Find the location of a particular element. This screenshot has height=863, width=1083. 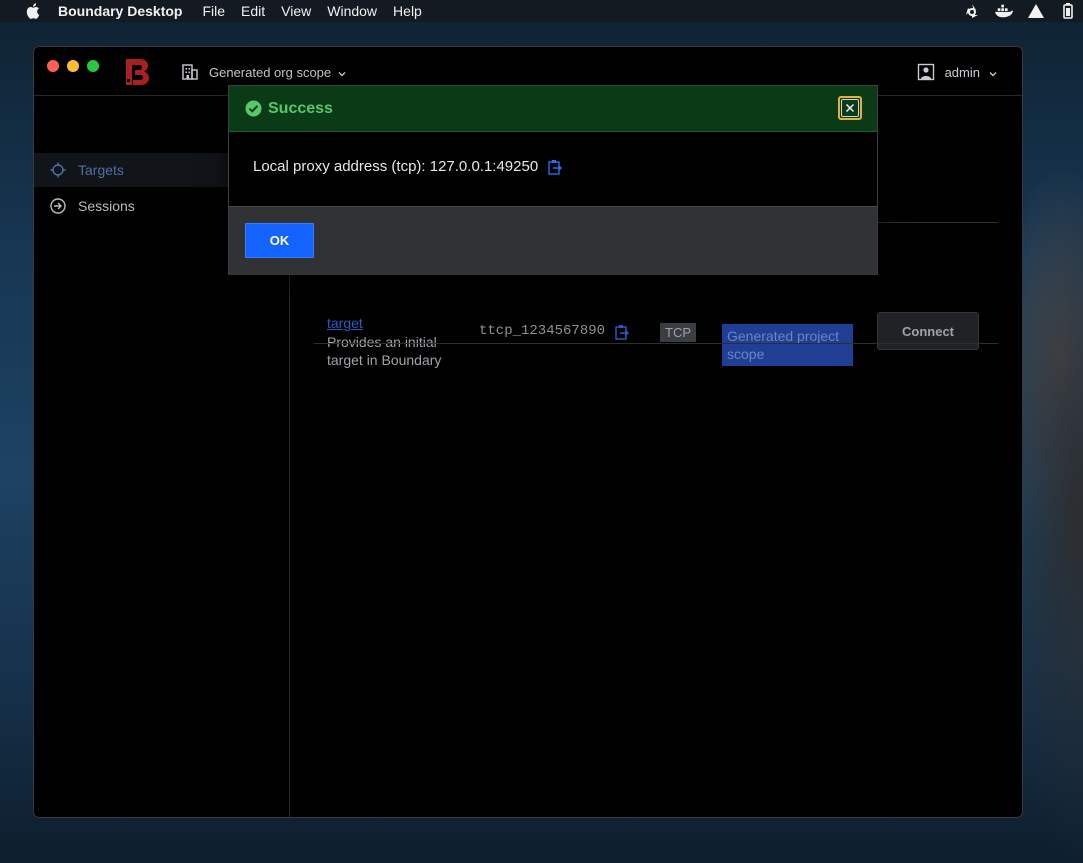

user-menu: admin is located at coordinates (957, 72).